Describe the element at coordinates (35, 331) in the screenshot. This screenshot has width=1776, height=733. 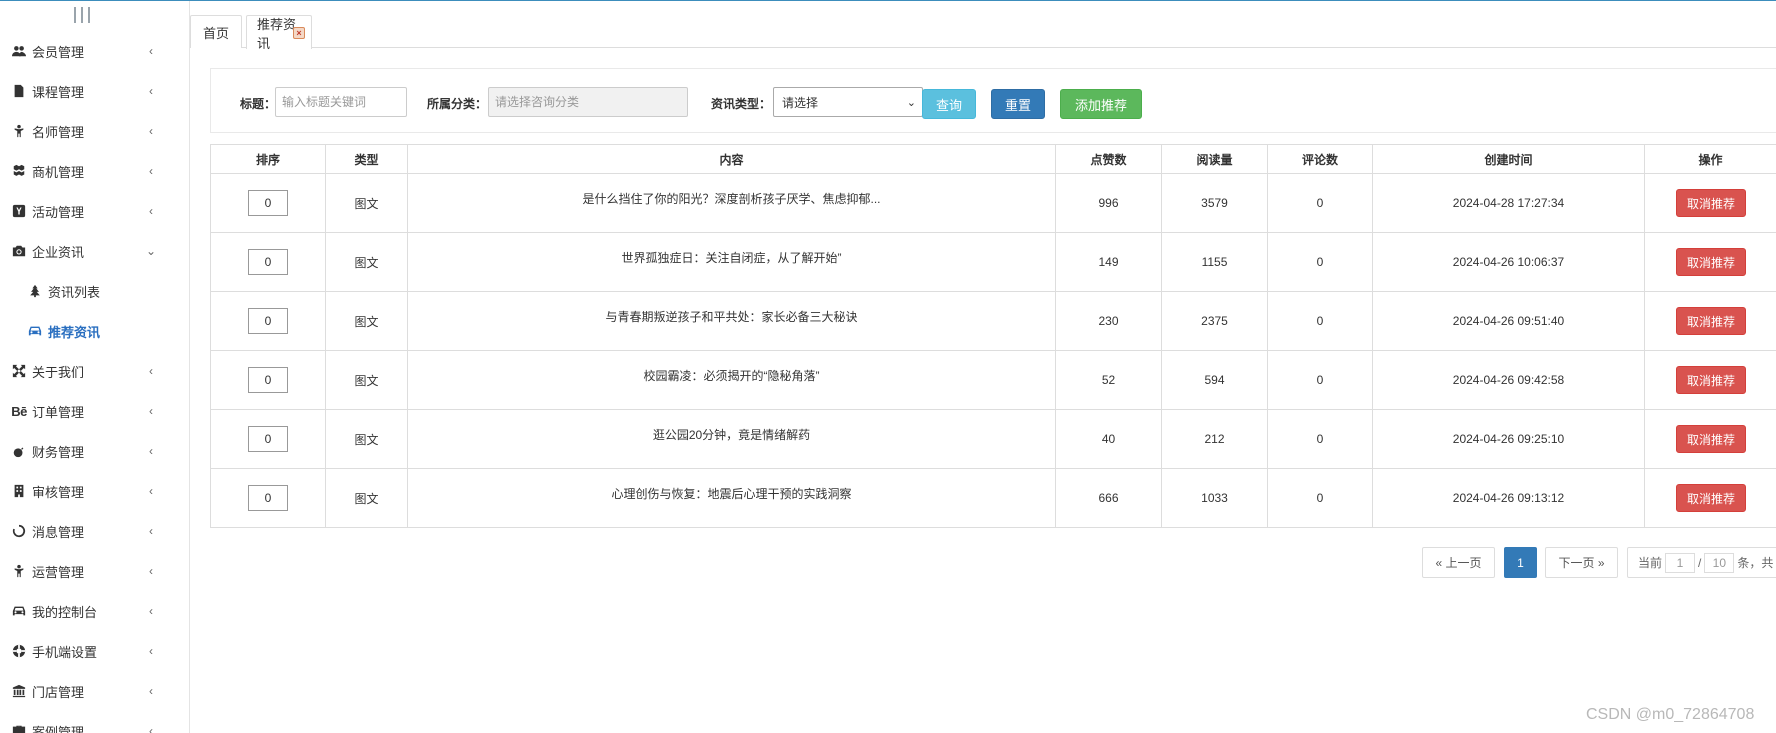
I see `car-icon` at that location.